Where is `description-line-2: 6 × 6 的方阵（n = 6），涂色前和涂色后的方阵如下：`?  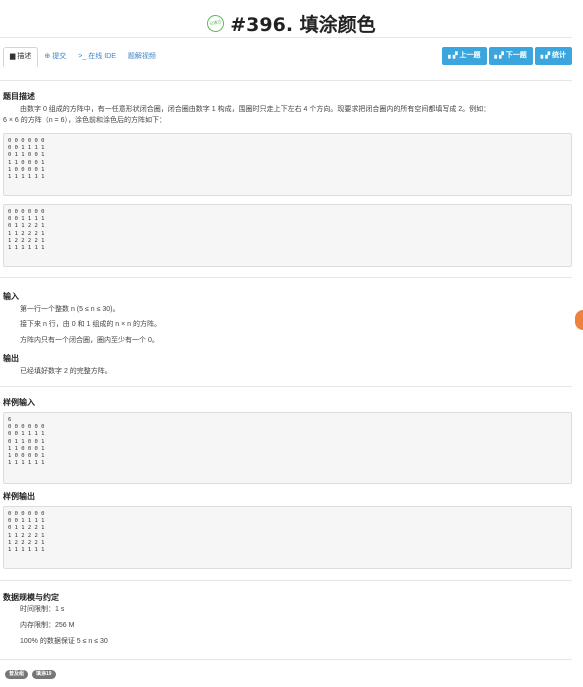 description-line-2: 6 × 6 的方阵（n = 6），涂色前和涂色后的方阵如下： is located at coordinates (84, 120).